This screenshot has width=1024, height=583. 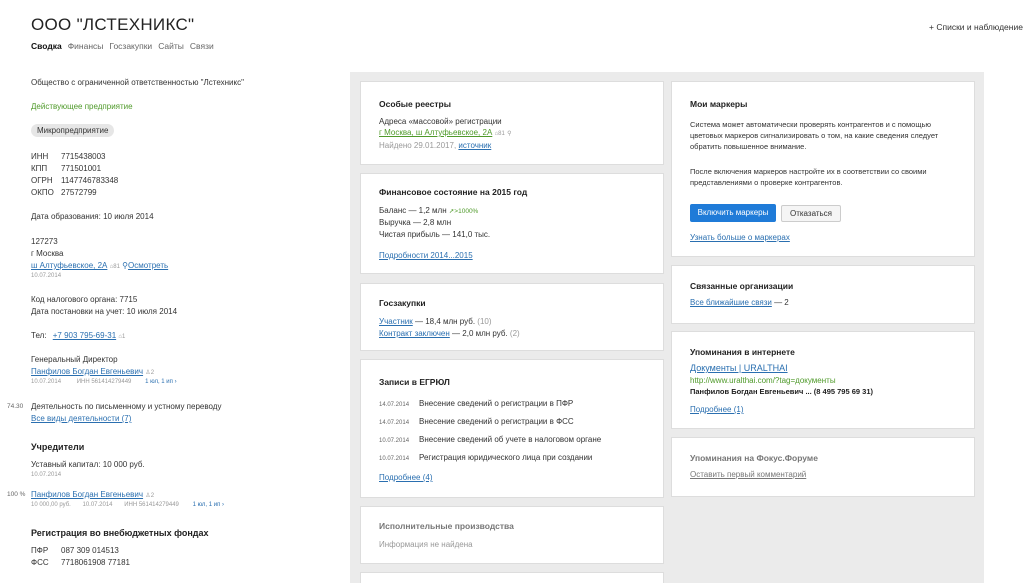 What do you see at coordinates (426, 544) in the screenshot?
I see `enforcement-text: Информация не найдена` at bounding box center [426, 544].